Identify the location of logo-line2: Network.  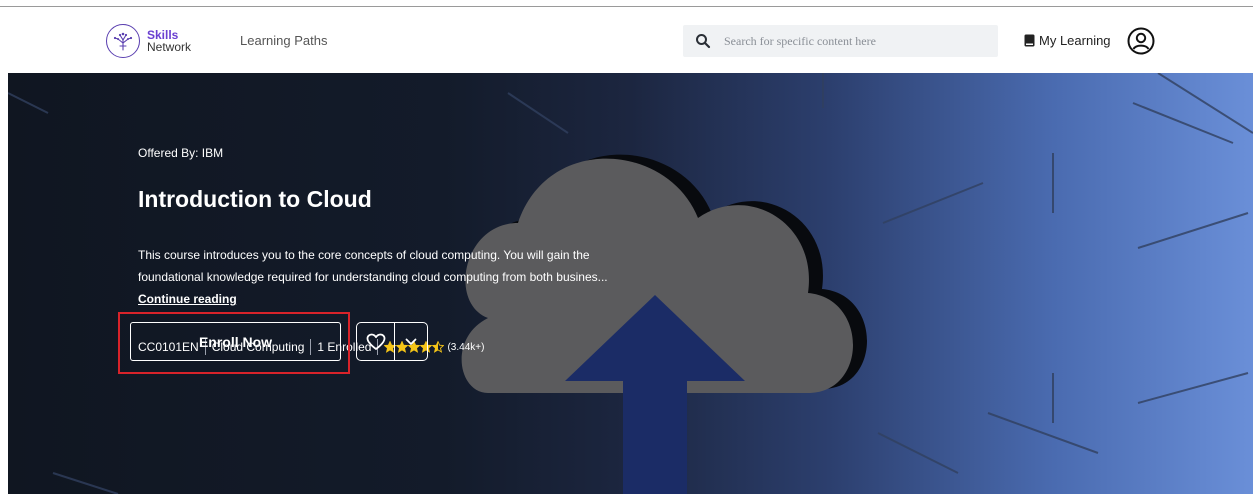
(169, 47).